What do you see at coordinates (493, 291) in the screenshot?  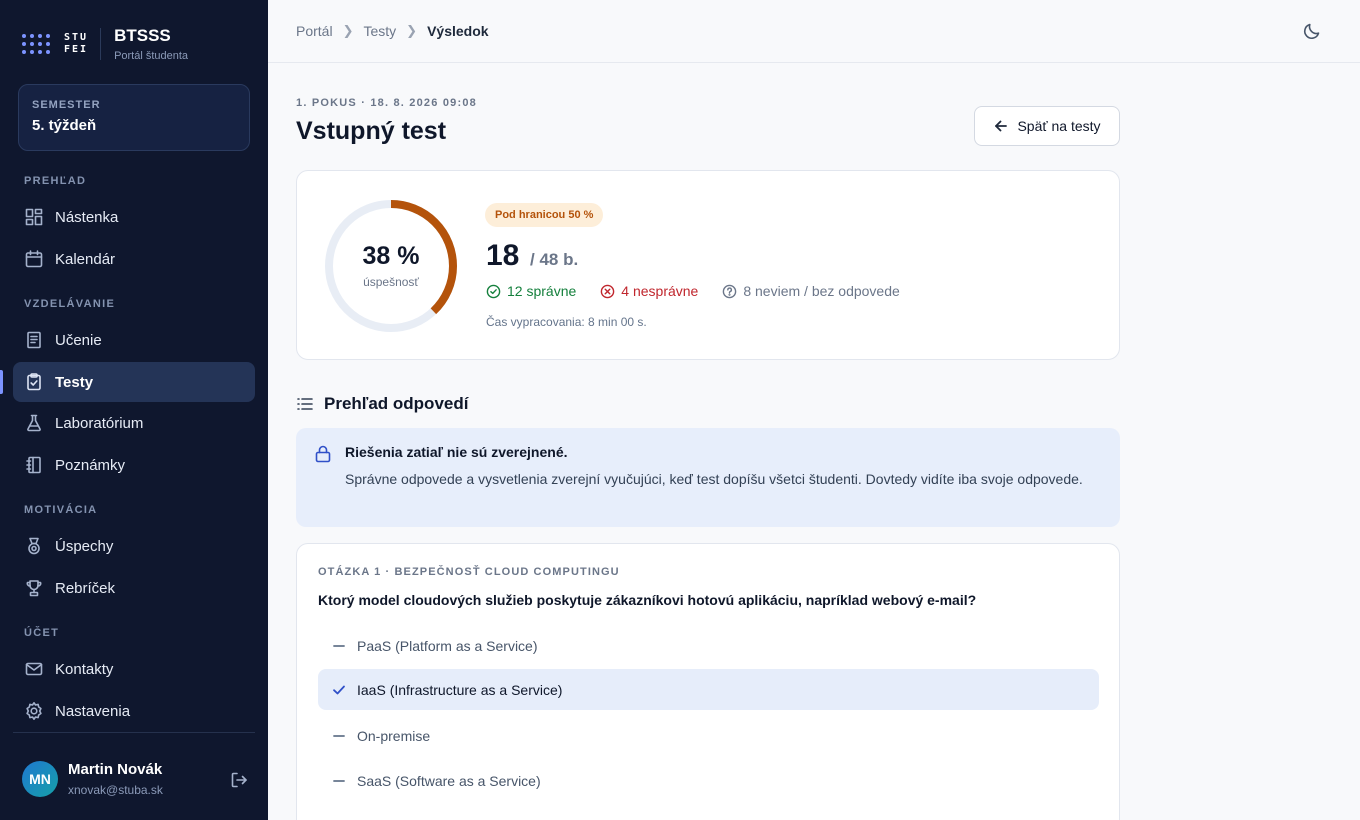 I see `check-circle-icon` at bounding box center [493, 291].